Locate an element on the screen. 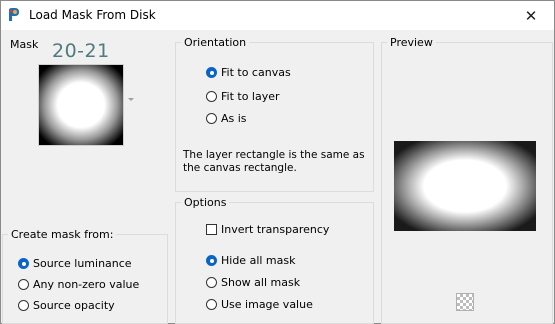 The width and height of the screenshot is (555, 324). radio-label: Source opacity is located at coordinates (74, 305).